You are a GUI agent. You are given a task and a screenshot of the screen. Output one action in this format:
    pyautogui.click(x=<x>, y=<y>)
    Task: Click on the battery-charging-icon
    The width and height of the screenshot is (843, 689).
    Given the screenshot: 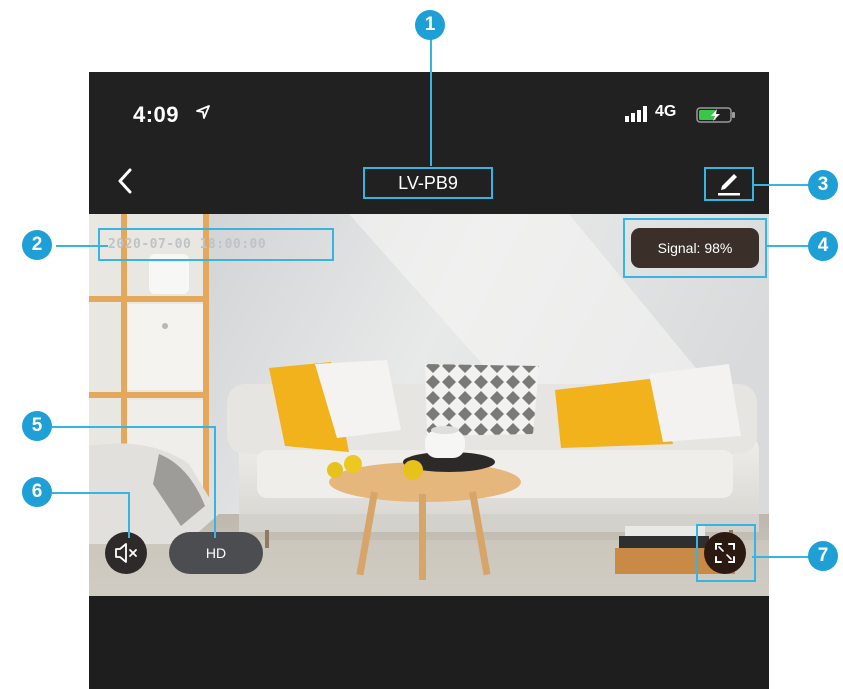 What is the action you would take?
    pyautogui.click(x=715, y=115)
    